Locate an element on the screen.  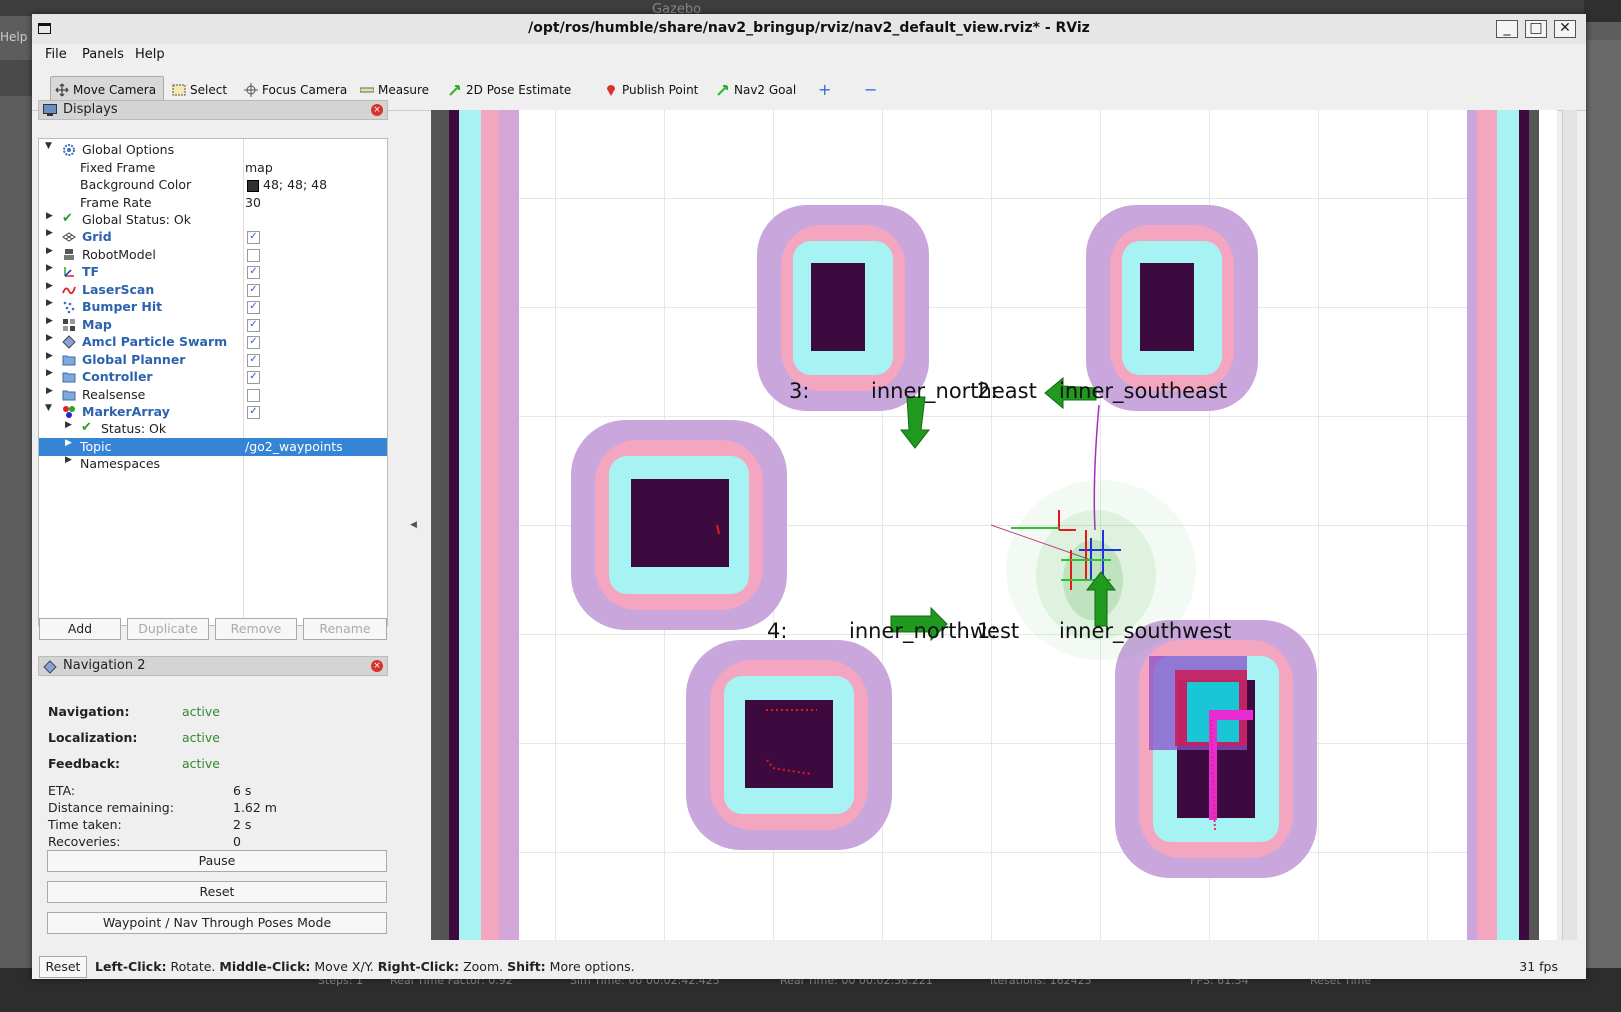
amcl-label: Amcl Particle Swarm is located at coordinates (155, 341).